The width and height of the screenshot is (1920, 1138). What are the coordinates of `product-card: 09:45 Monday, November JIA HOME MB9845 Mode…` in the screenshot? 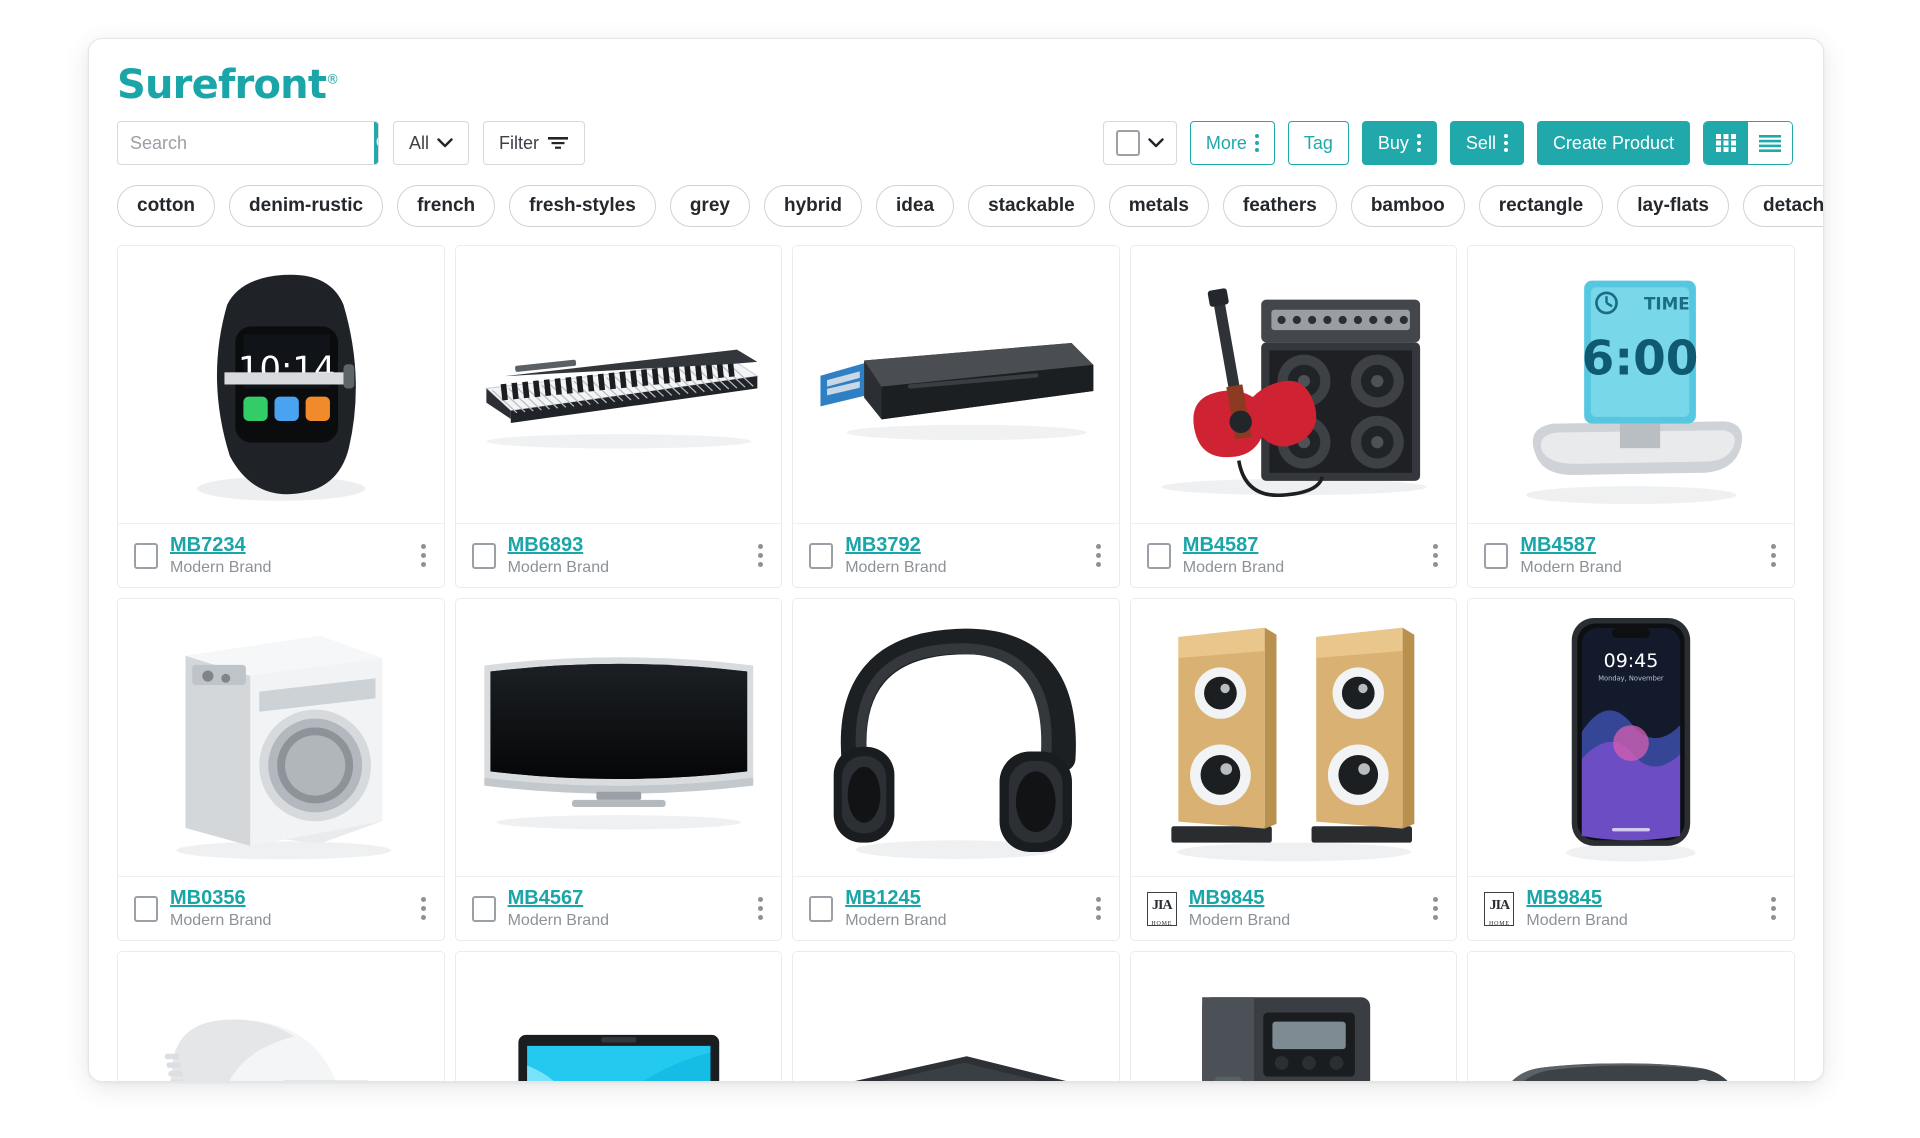 It's located at (1631, 769).